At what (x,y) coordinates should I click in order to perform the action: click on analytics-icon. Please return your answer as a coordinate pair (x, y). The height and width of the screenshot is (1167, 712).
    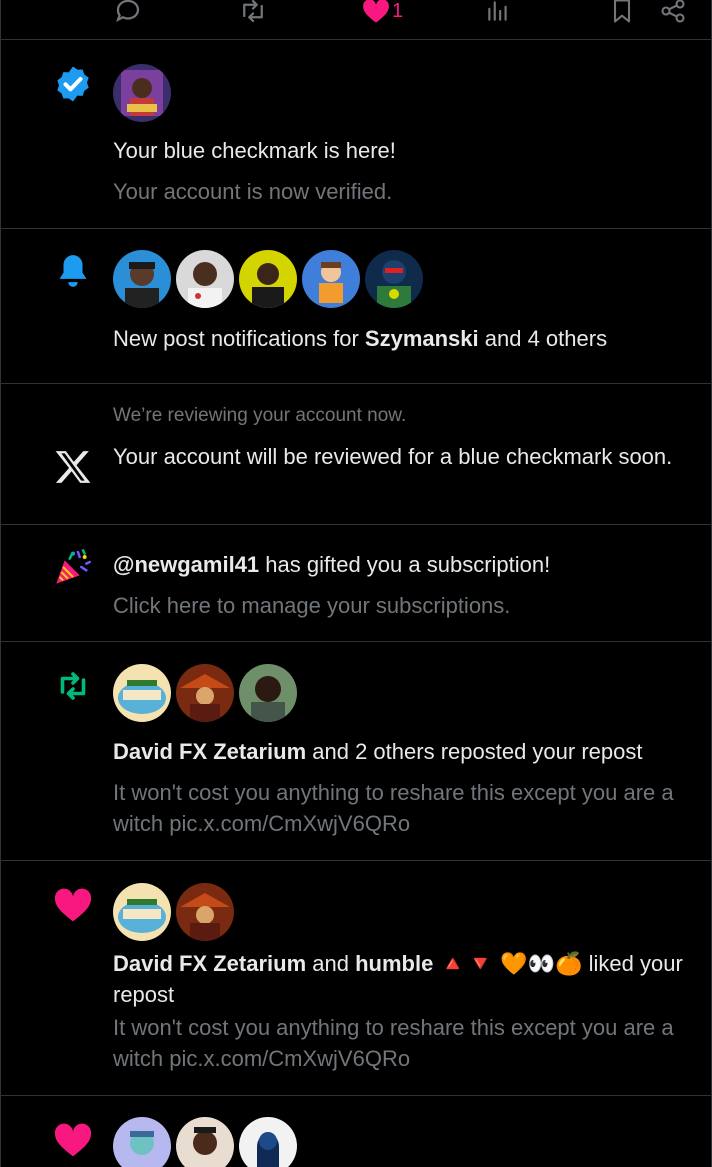
    Looking at the image, I should click on (498, 13).